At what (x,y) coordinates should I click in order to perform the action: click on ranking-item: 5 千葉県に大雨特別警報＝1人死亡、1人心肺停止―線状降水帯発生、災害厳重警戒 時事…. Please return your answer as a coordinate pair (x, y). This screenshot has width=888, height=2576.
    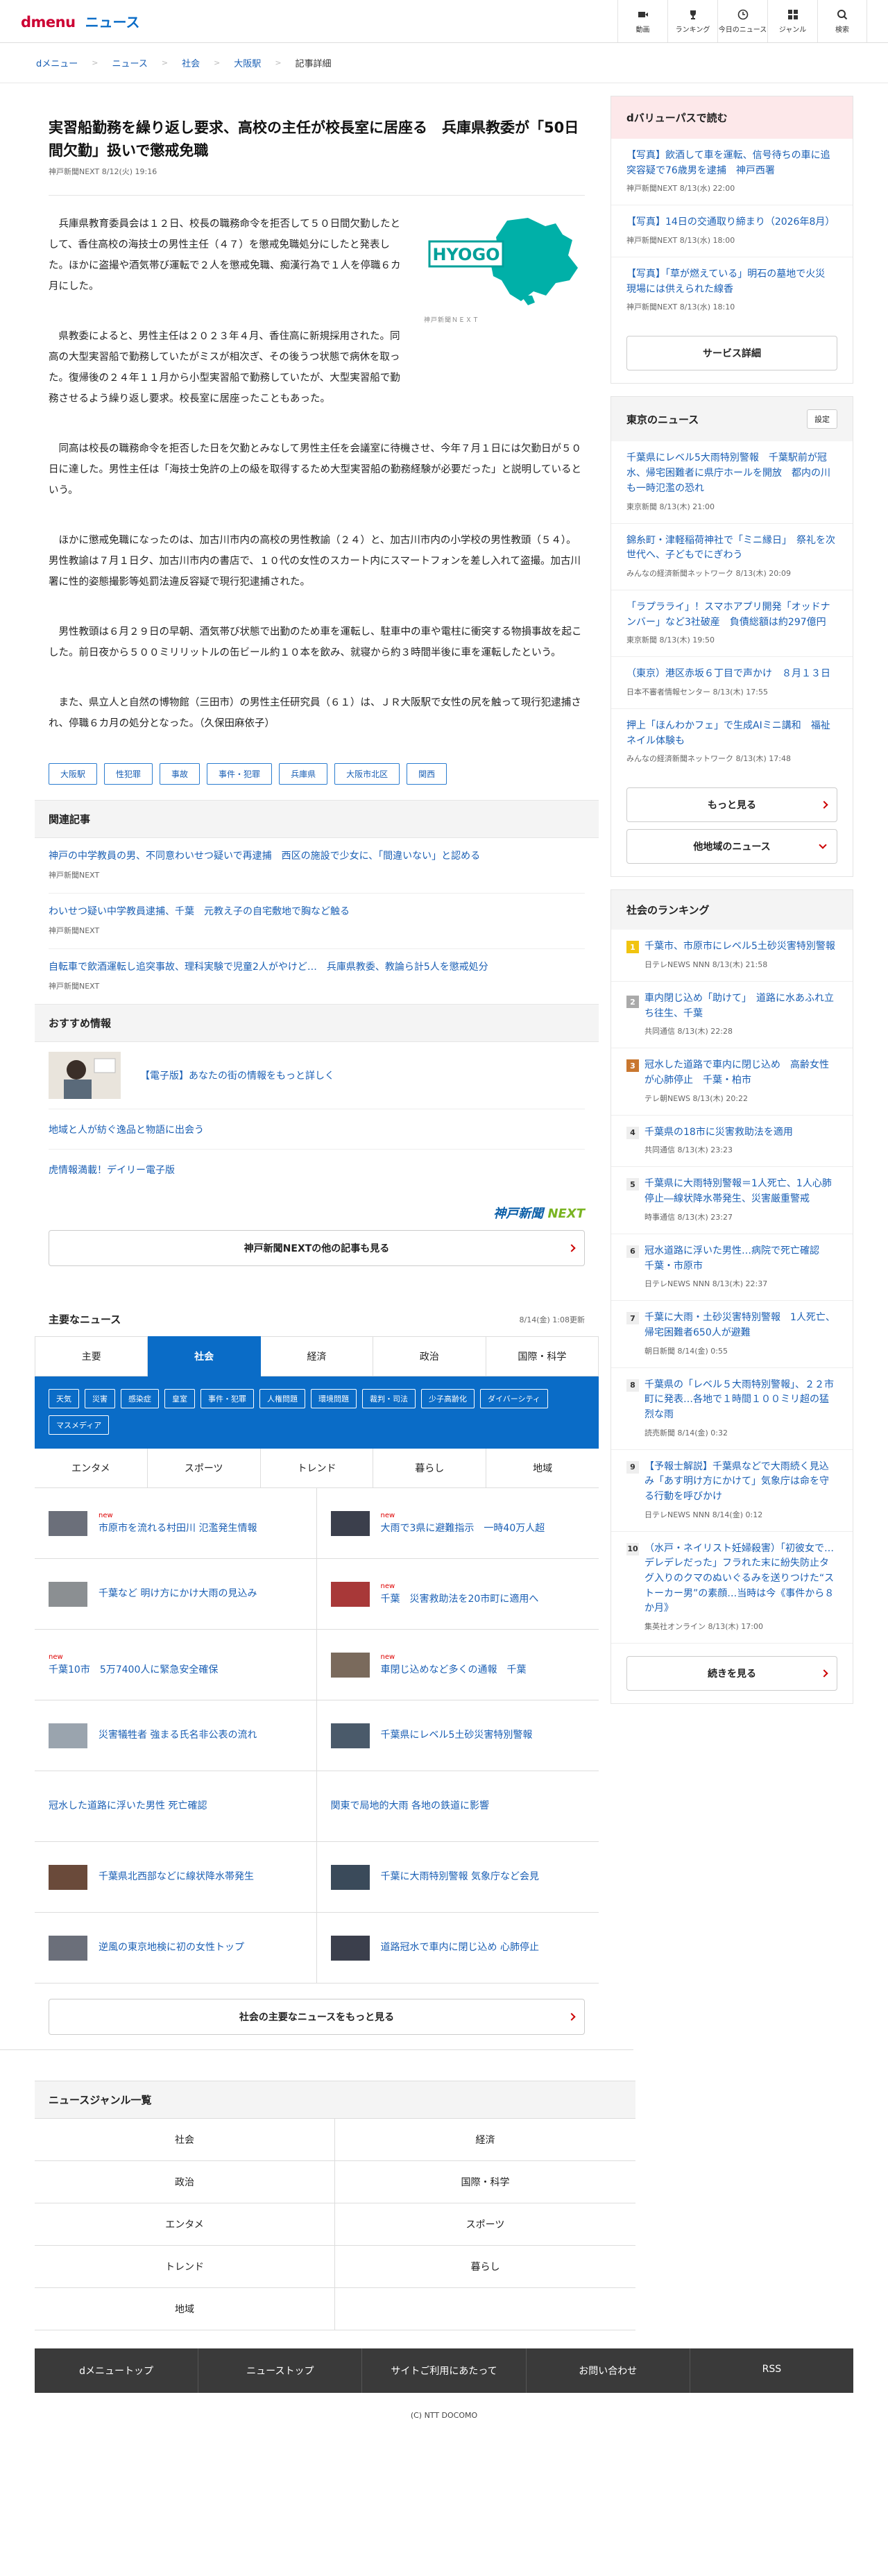
    Looking at the image, I should click on (732, 1200).